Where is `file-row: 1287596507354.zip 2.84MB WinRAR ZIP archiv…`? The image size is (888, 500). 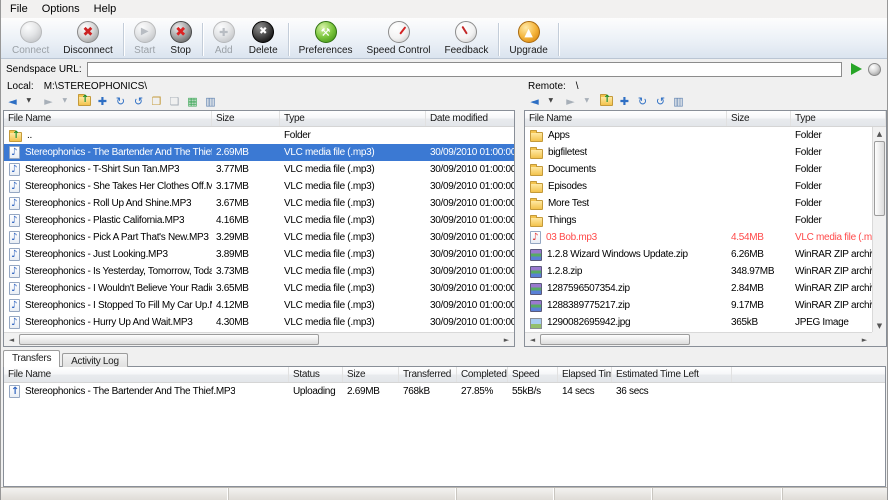
file-row: 1287596507354.zip 2.84MB WinRAR ZIP archiv… is located at coordinates (698, 288).